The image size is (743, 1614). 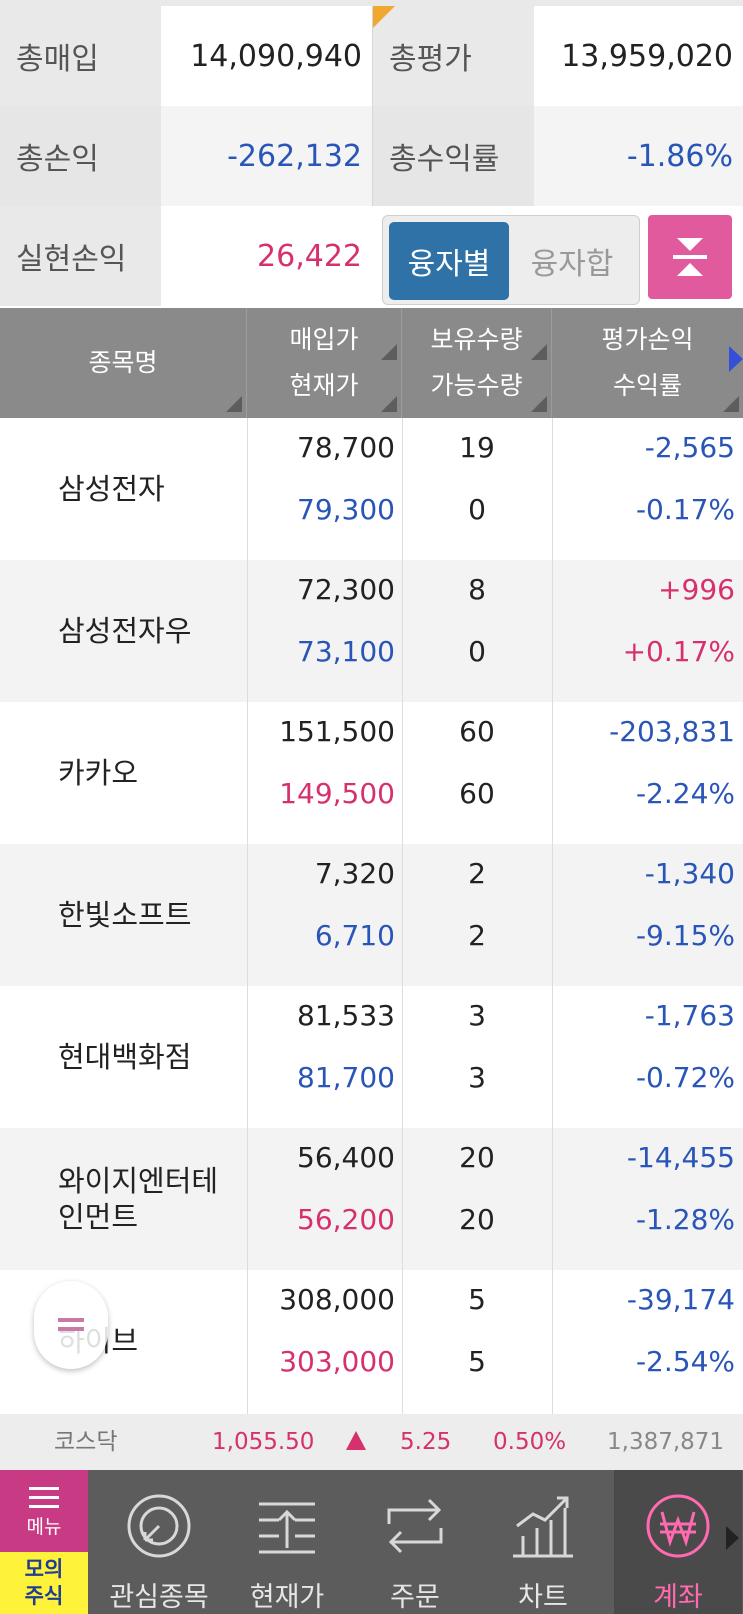 What do you see at coordinates (346, 1157) in the screenshot?
I see `buy-price: 56,400` at bounding box center [346, 1157].